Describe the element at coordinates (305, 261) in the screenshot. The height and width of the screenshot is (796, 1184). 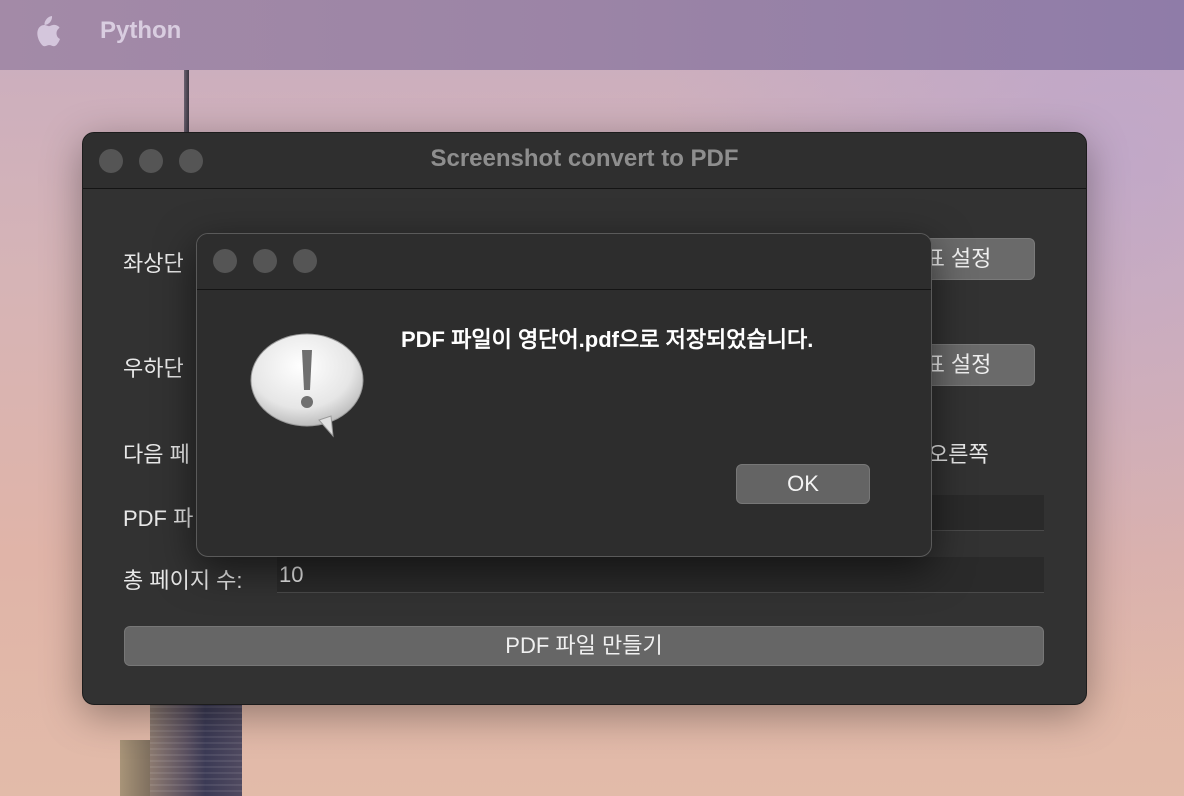
I see `alert-zoom-button` at that location.